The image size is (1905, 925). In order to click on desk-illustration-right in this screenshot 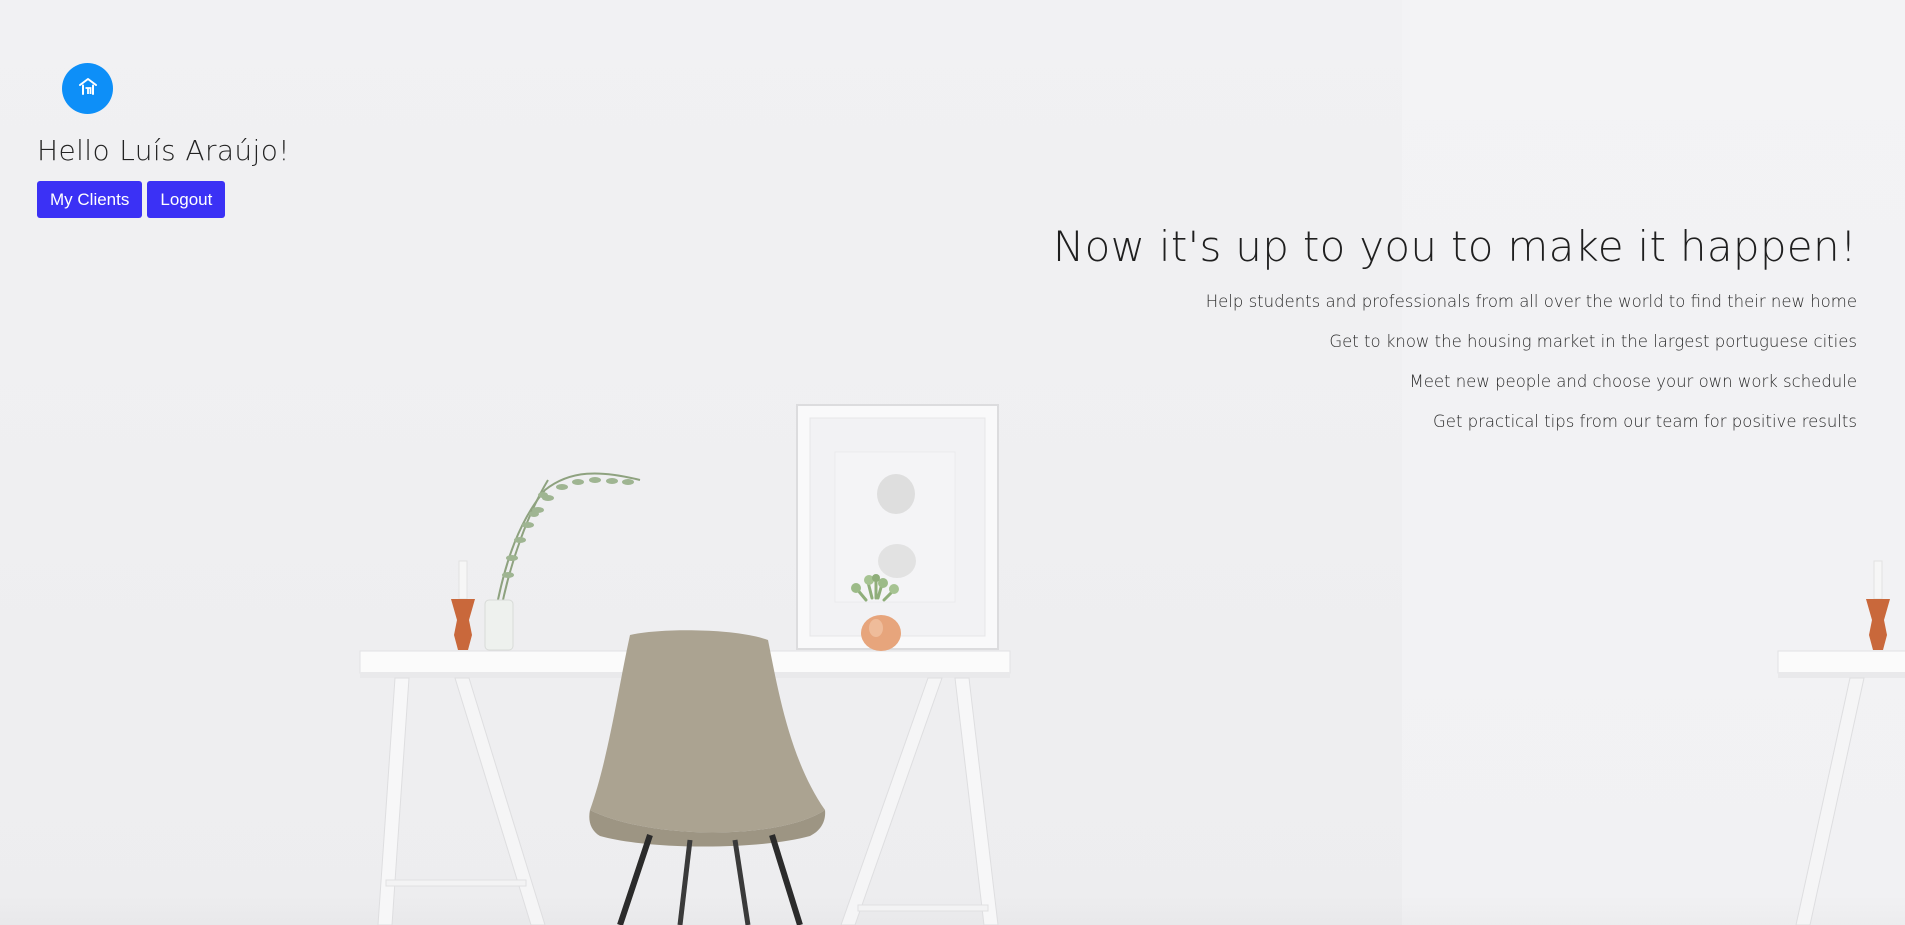, I will do `click(1841, 742)`.